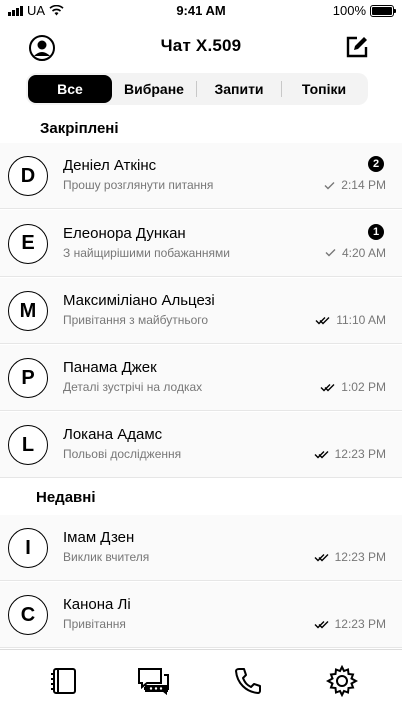 Image resolution: width=402 pixels, height=715 pixels. I want to click on chat-name: Панама Джек, so click(110, 367).